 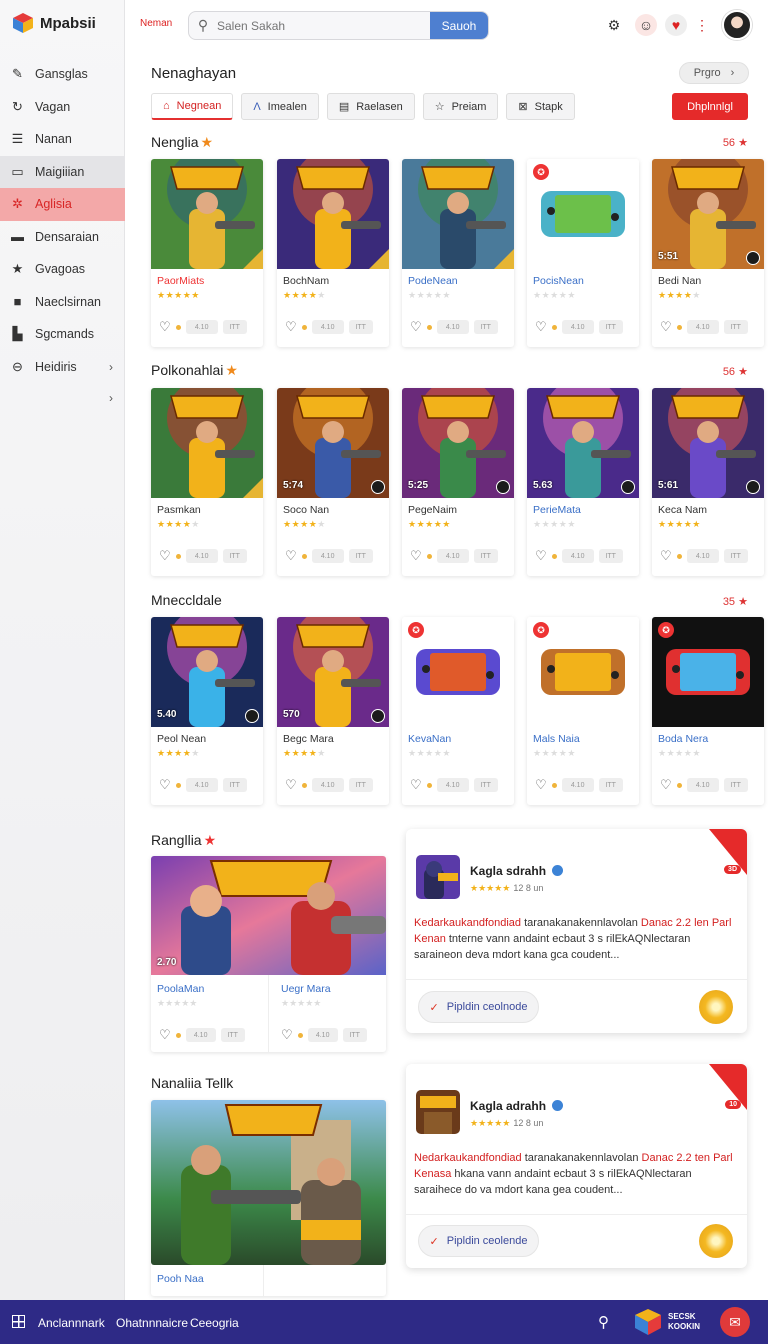 What do you see at coordinates (583, 482) in the screenshot?
I see `game-card: 5.63 PerieMata ★★★★★ ♡ 4.10 ITT` at bounding box center [583, 482].